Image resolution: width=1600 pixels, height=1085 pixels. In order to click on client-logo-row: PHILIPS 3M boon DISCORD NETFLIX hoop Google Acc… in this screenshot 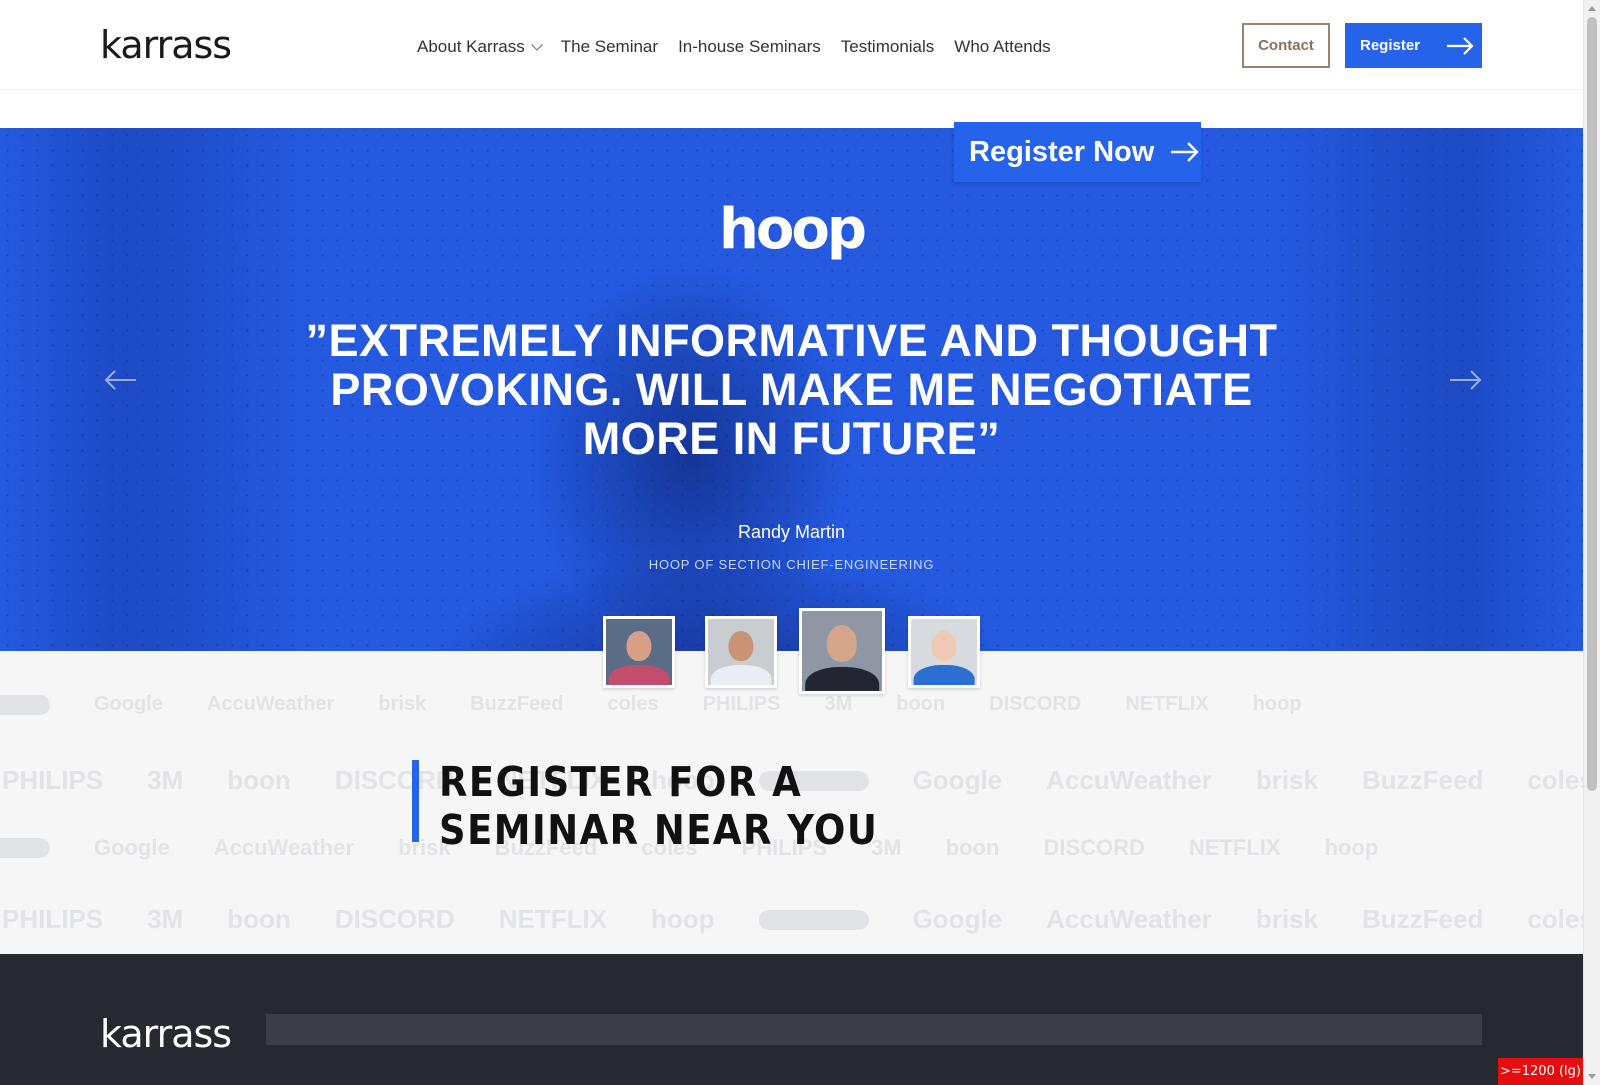, I will do `click(792, 919)`.